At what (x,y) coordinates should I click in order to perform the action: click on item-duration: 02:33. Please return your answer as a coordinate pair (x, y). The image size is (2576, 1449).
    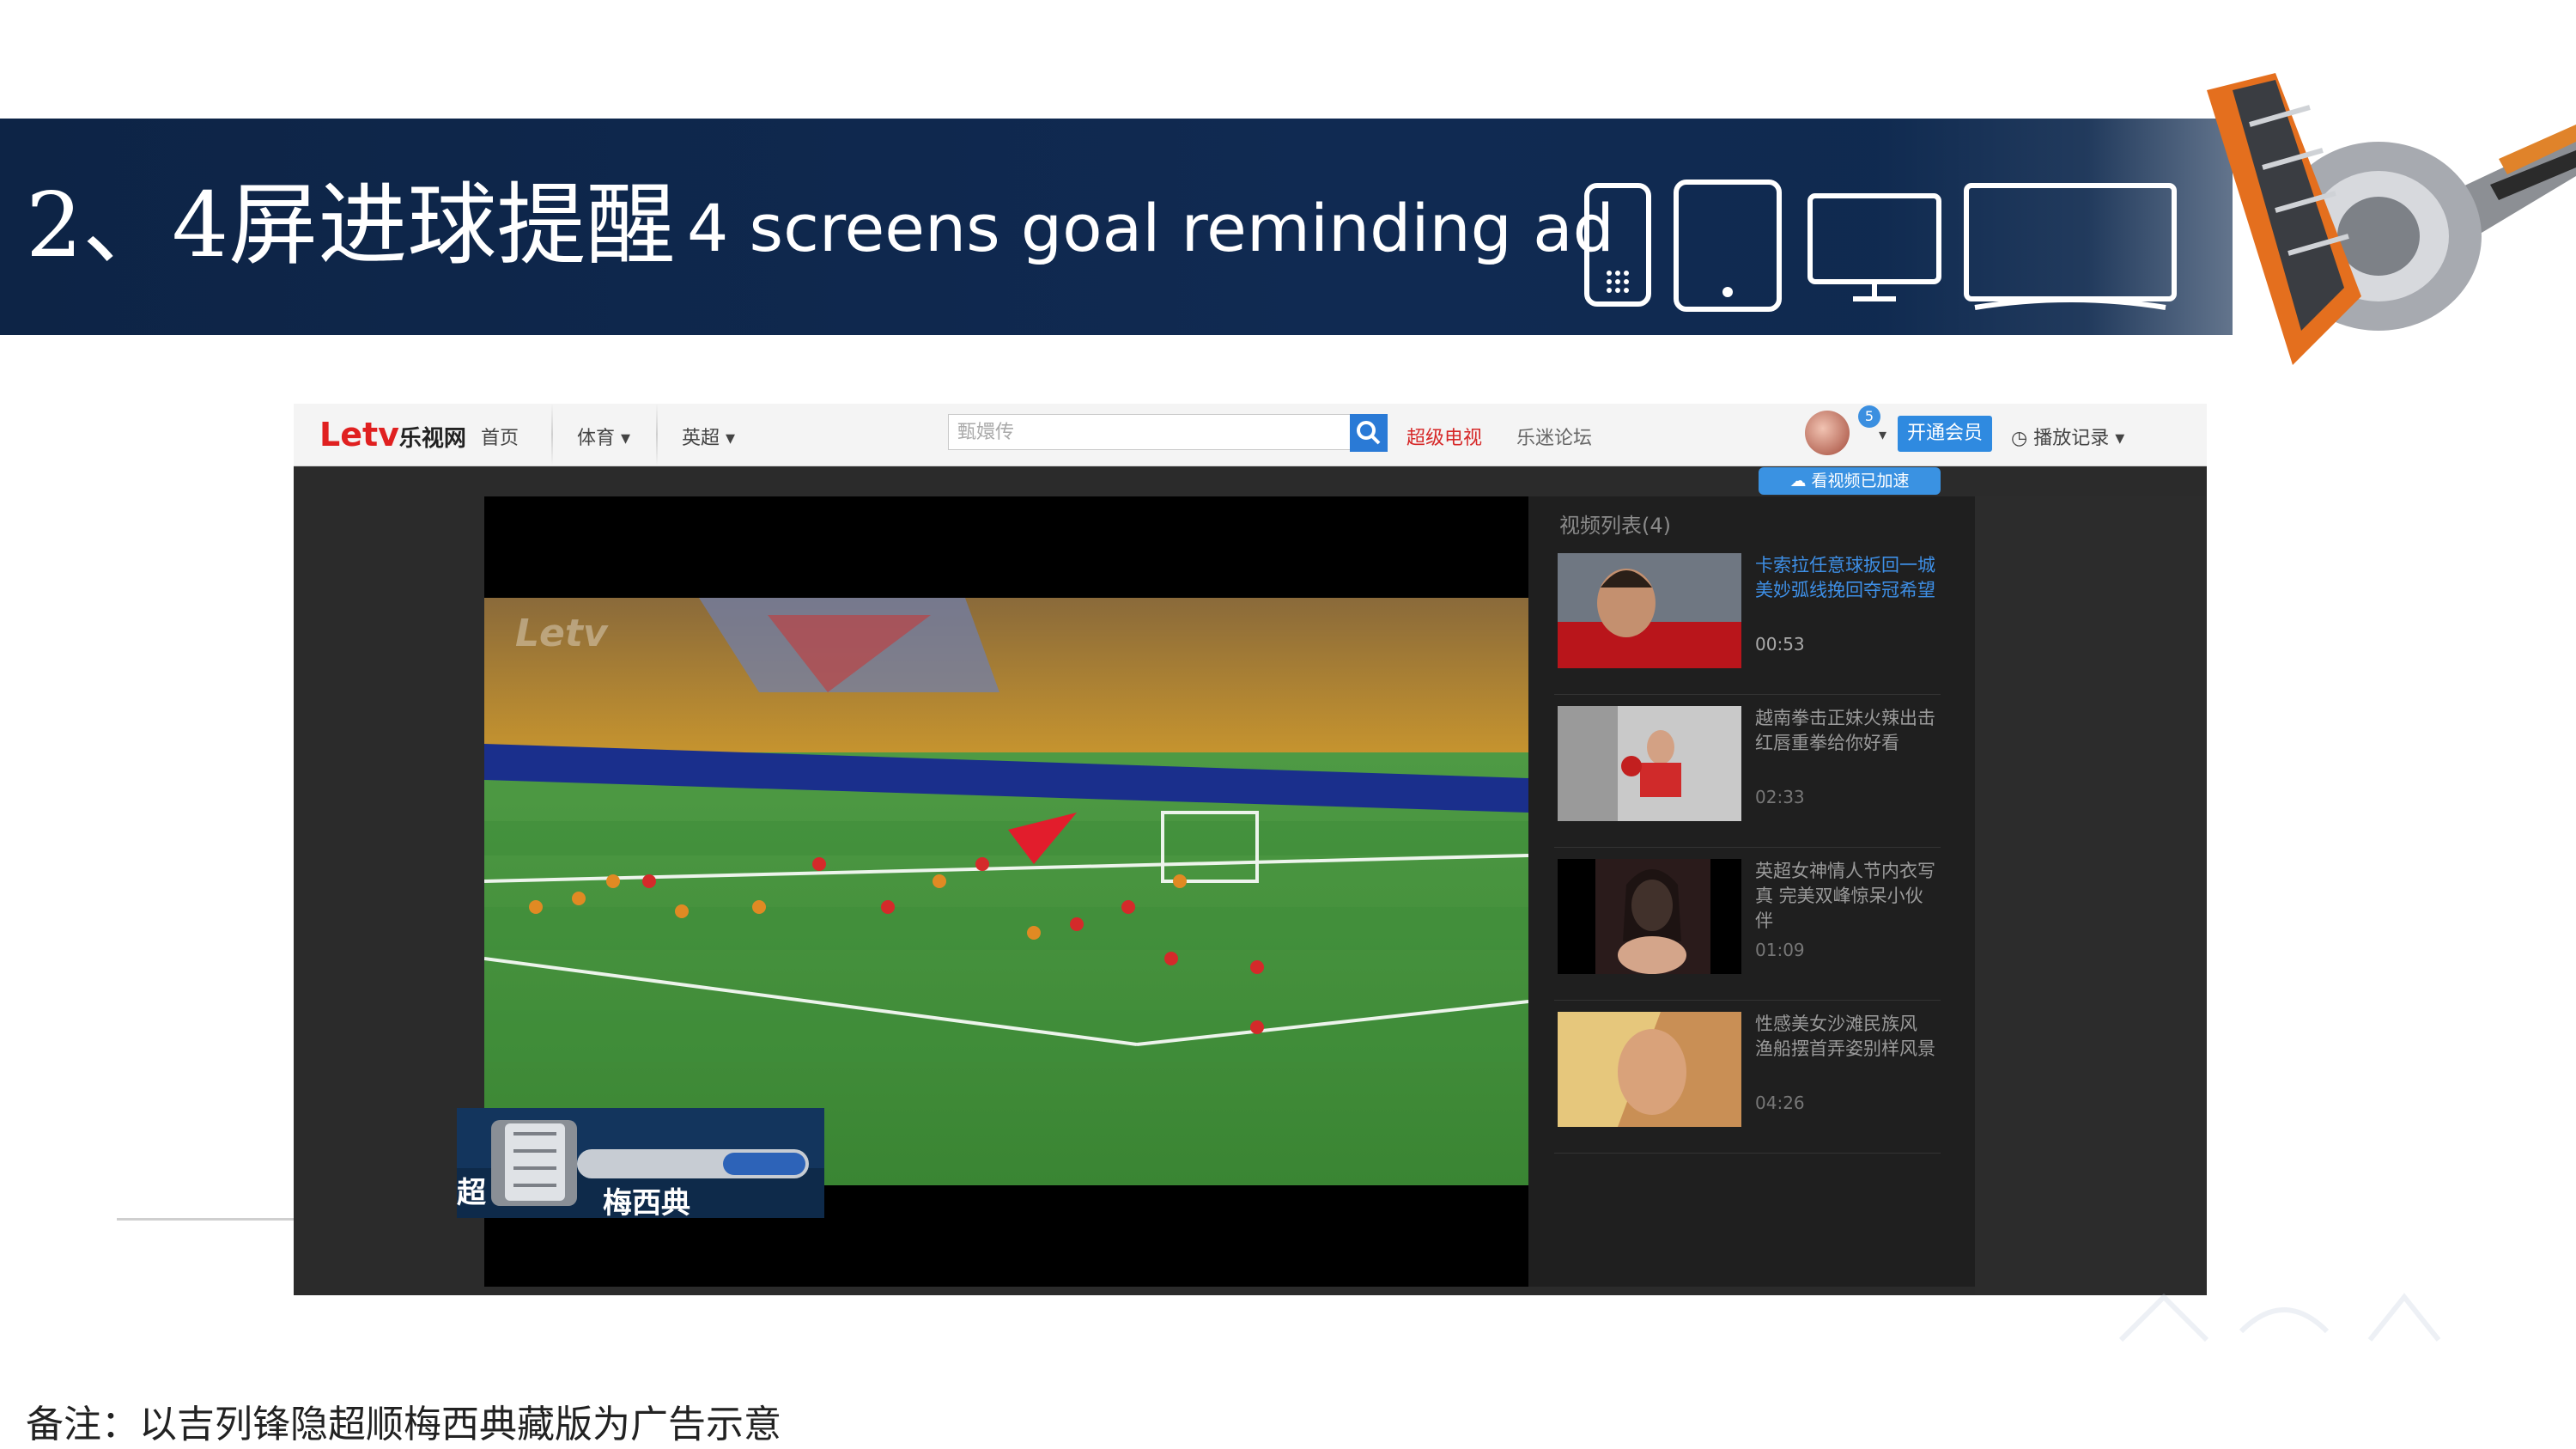
    Looking at the image, I should click on (1780, 797).